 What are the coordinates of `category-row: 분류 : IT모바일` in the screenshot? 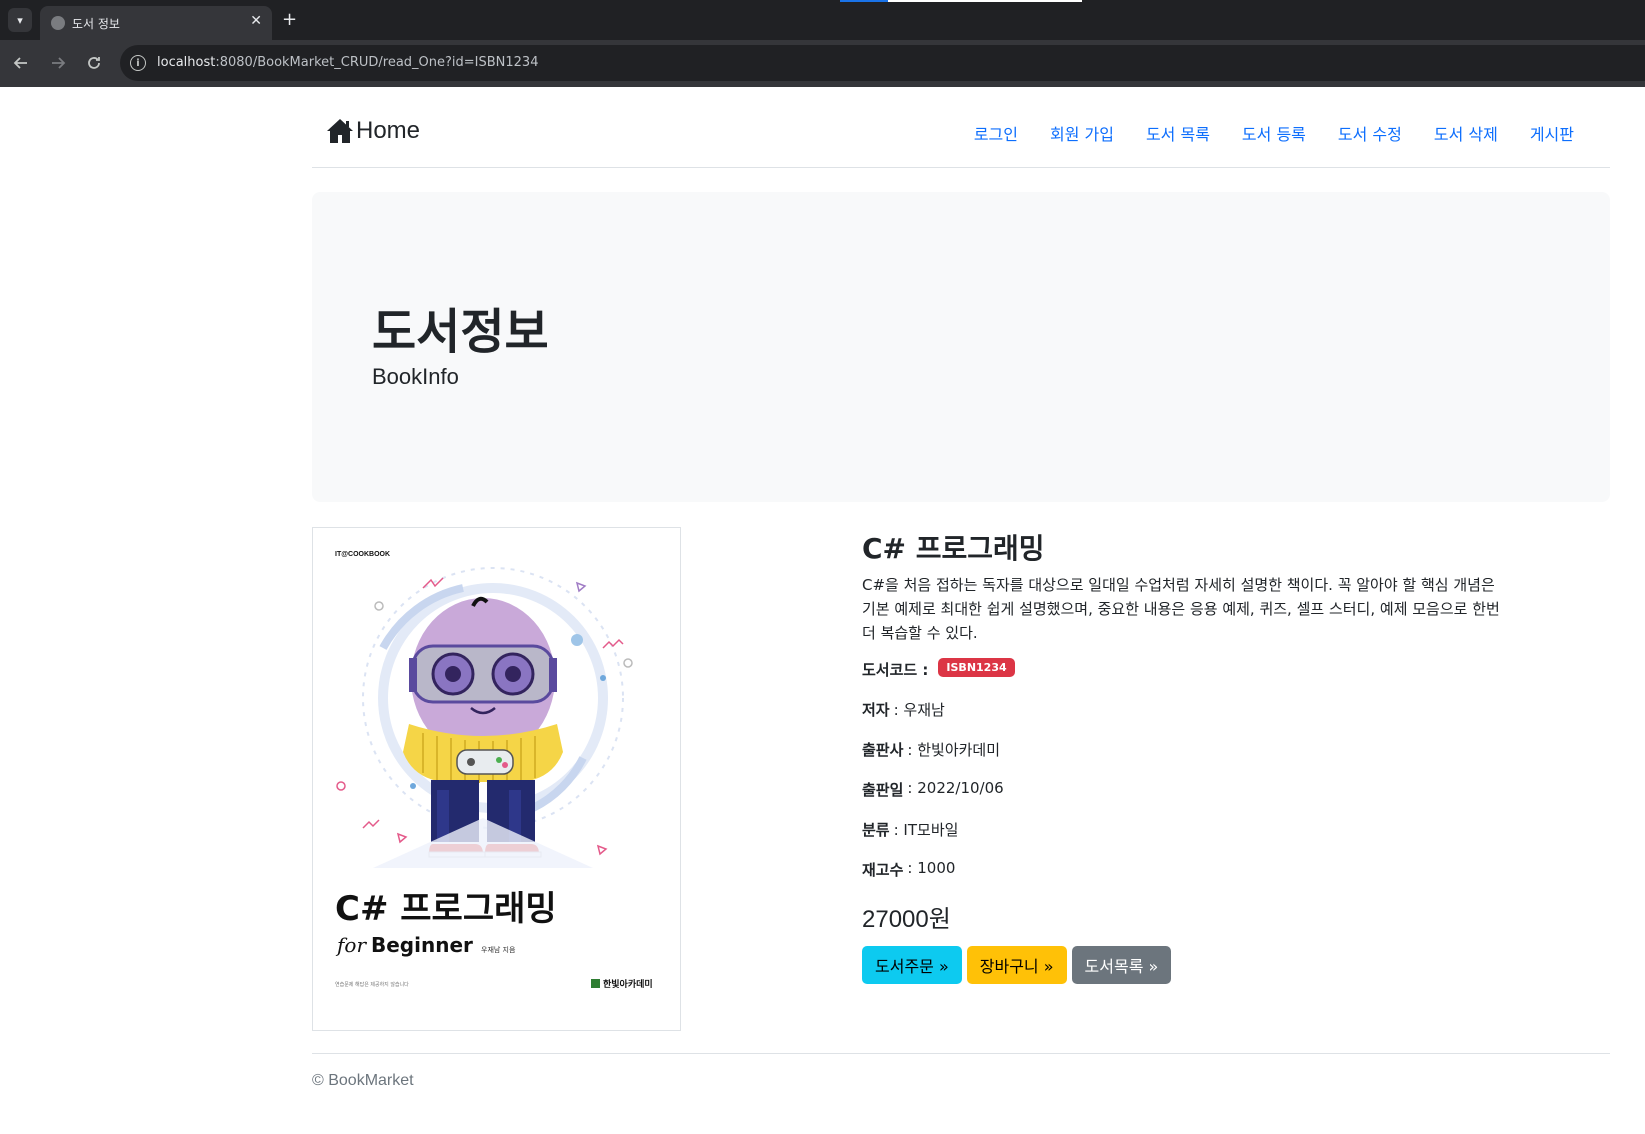 It's located at (1187, 839).